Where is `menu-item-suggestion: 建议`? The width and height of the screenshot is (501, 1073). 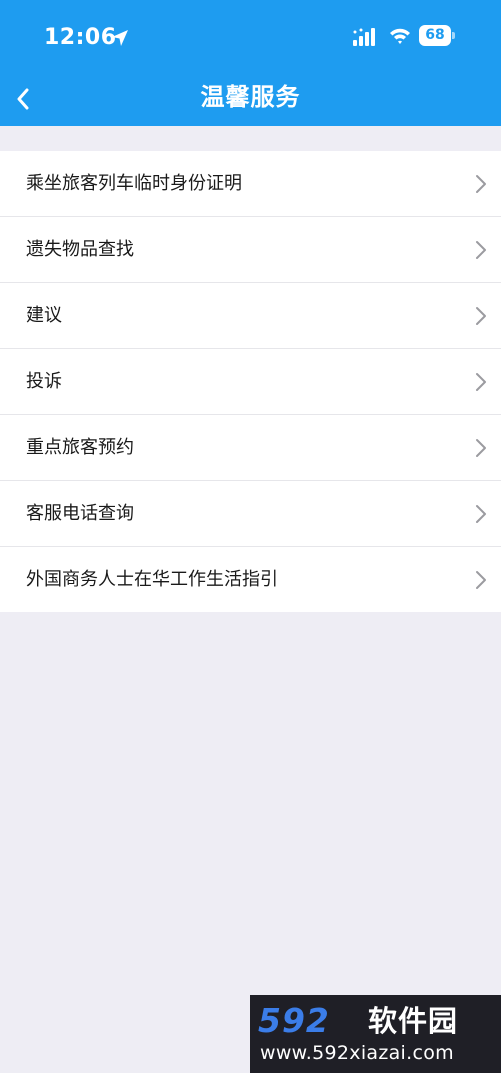
menu-item-suggestion: 建议 is located at coordinates (250, 316).